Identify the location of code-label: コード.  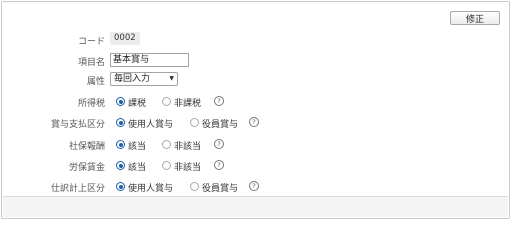
(91, 42).